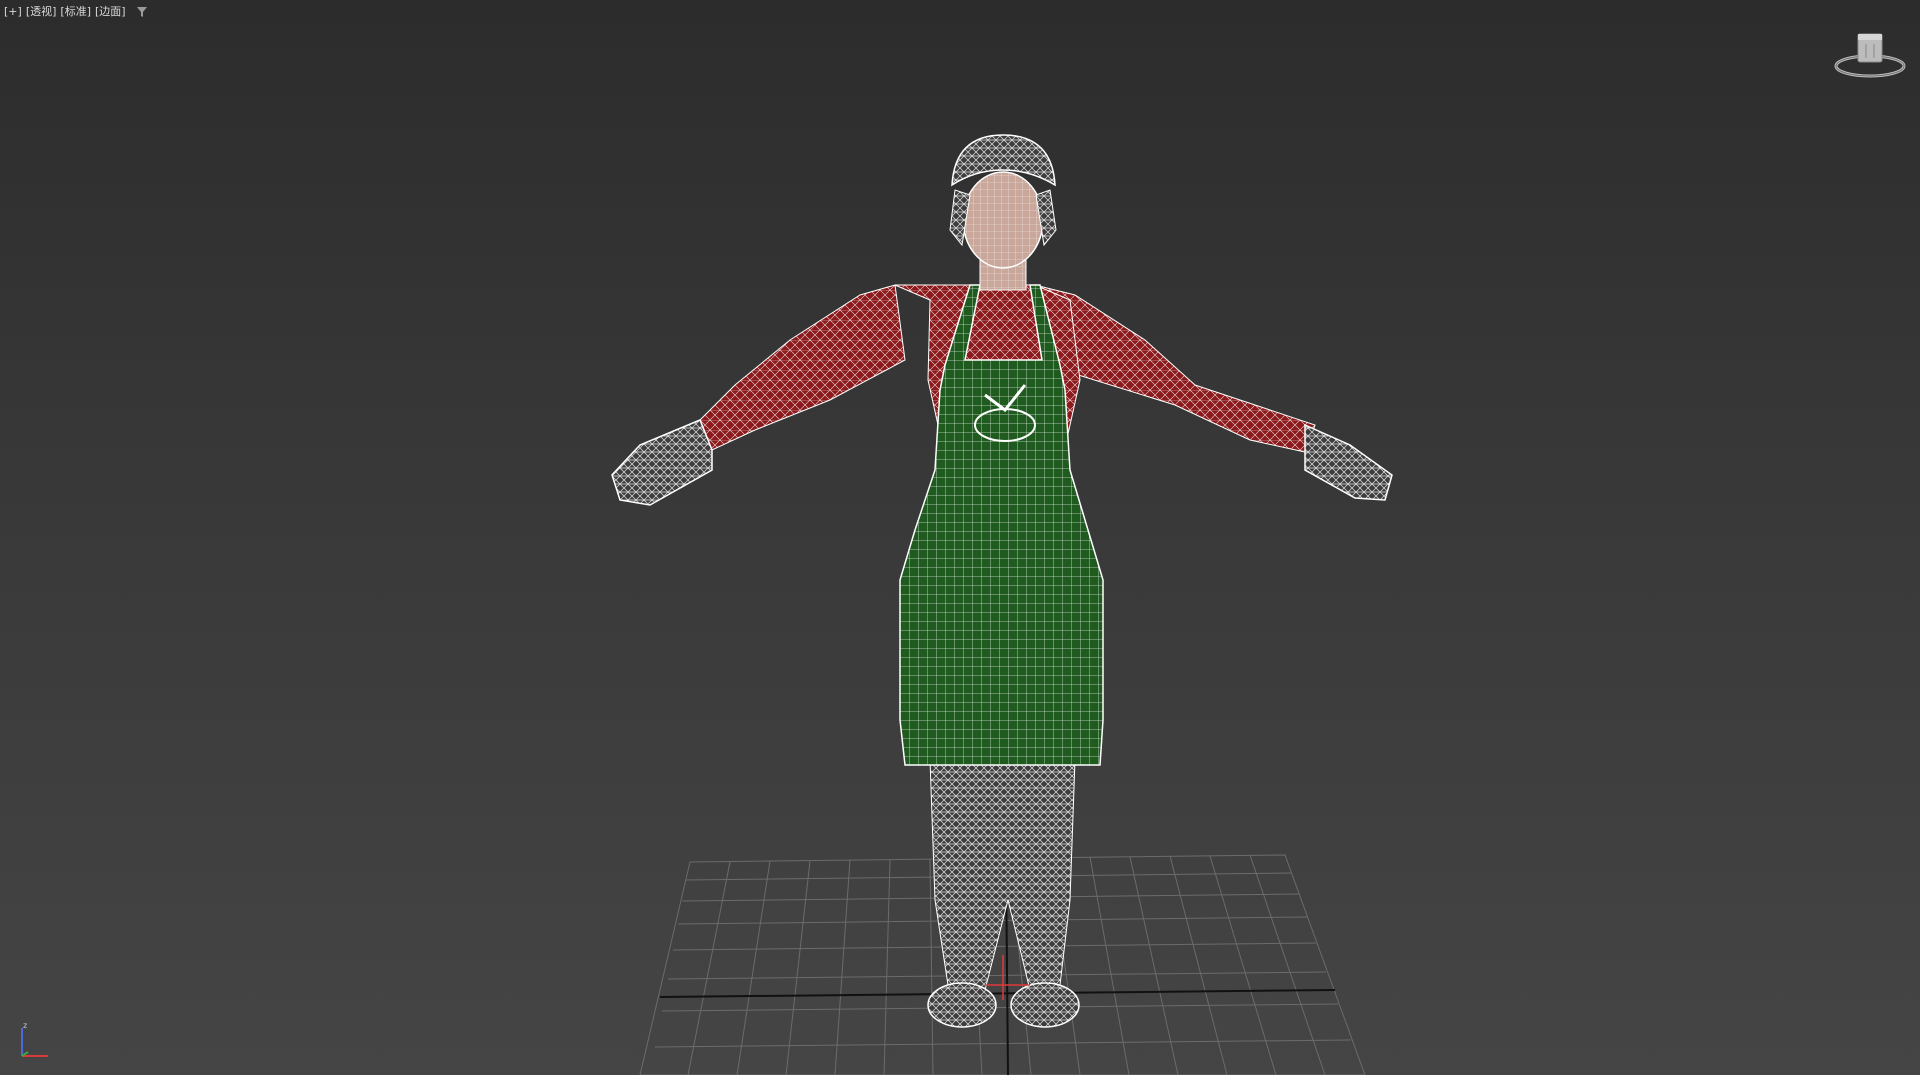 This screenshot has height=1075, width=1920. I want to click on viewport-menu-general: [+], so click(13, 12).